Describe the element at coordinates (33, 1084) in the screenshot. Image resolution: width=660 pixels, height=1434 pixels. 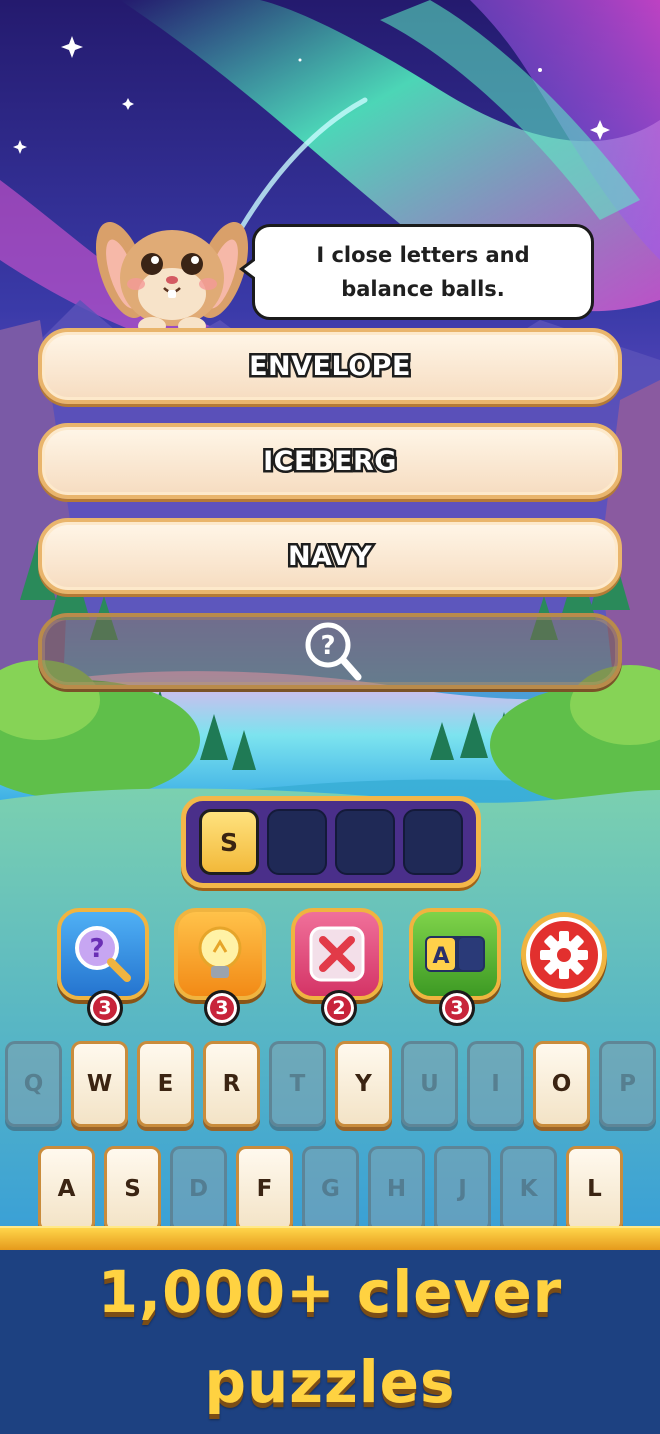
I see `key-q: Q` at that location.